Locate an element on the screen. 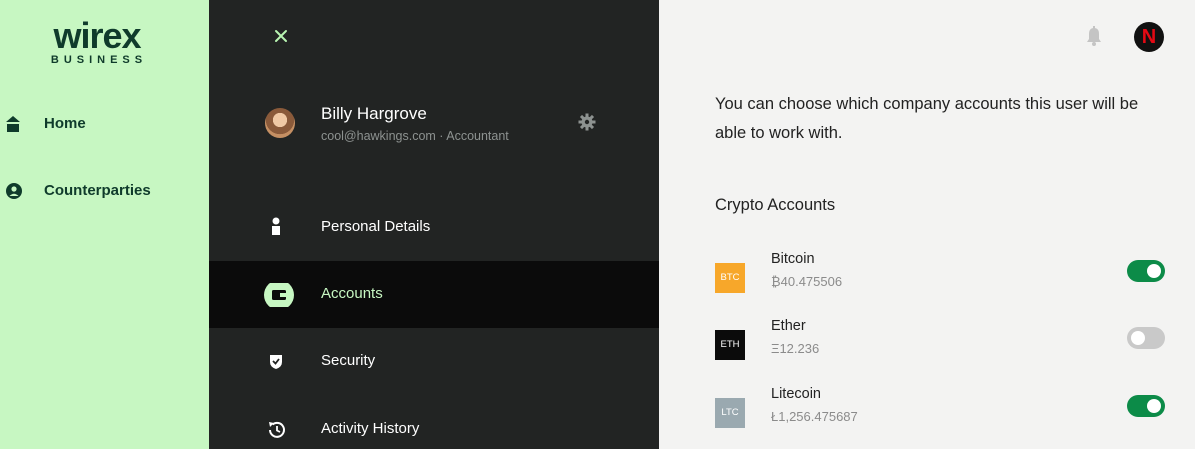  btc-badge: BTC is located at coordinates (730, 278).